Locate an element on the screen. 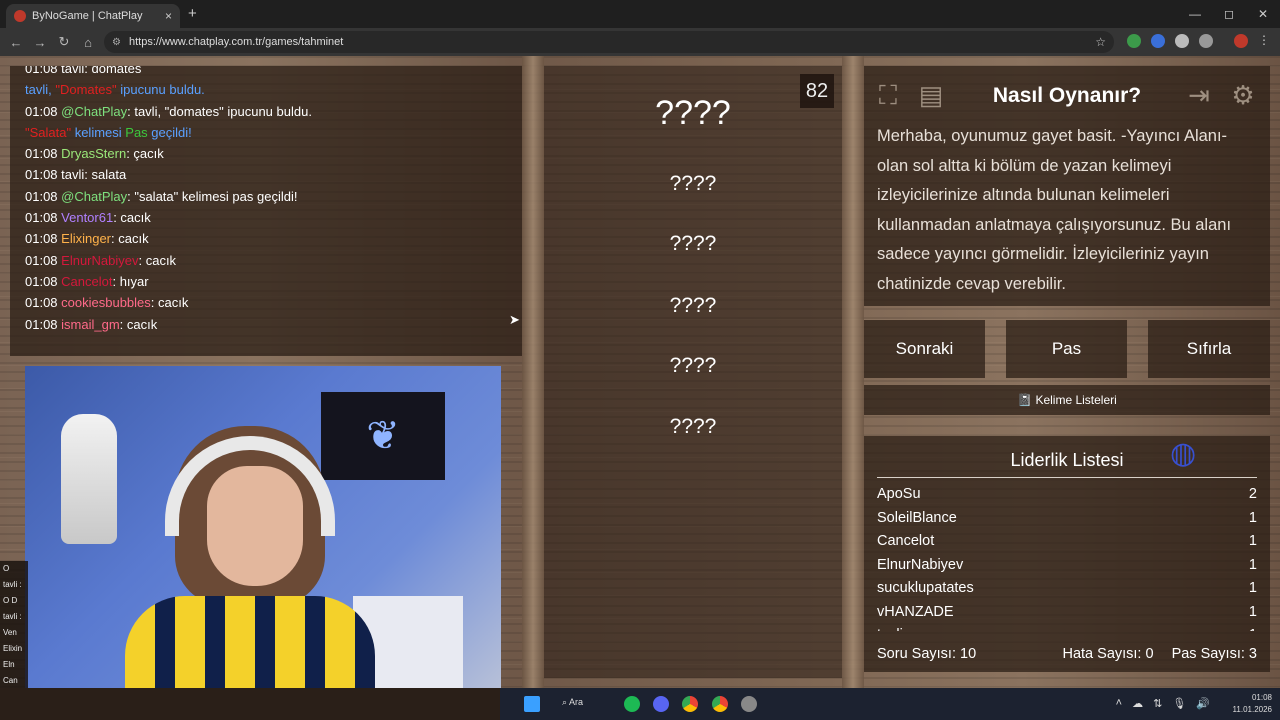  pass-button: Pas is located at coordinates (1066, 349).